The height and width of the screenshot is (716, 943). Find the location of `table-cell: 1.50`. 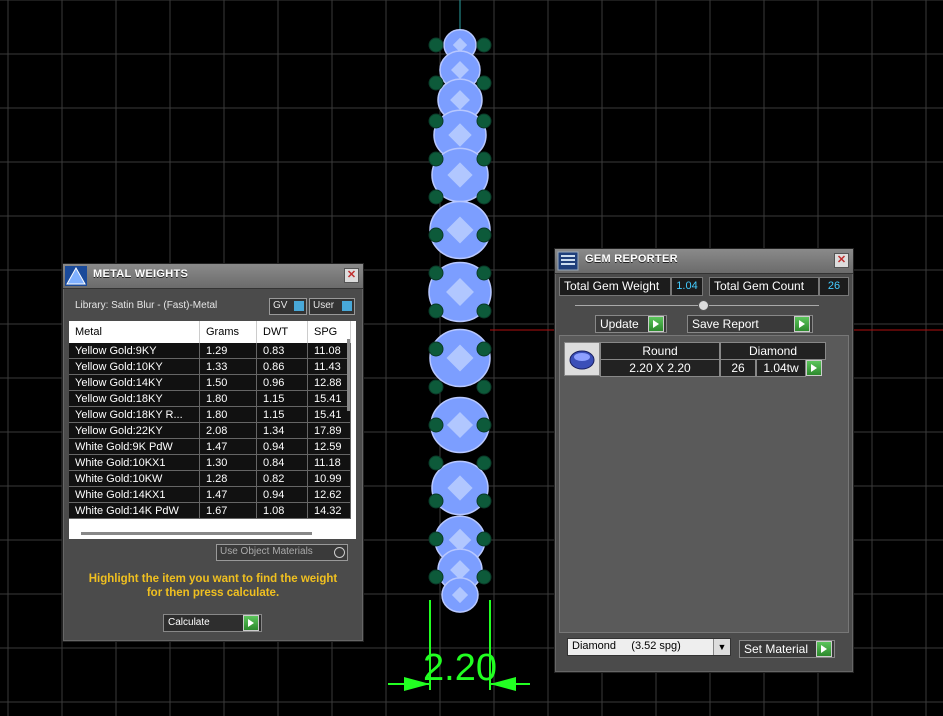

table-cell: 1.50 is located at coordinates (228, 382).